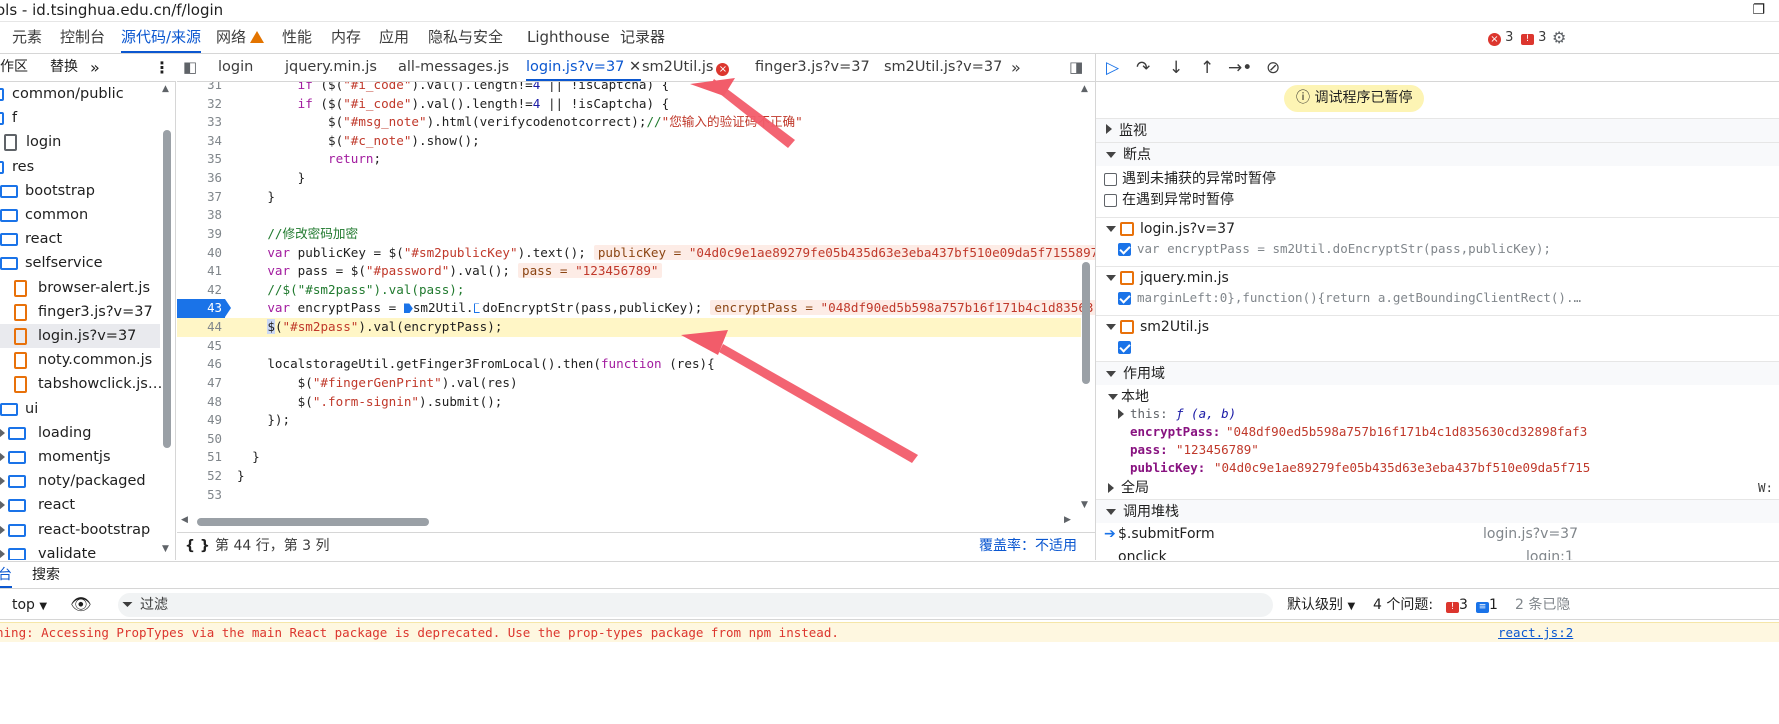 The height and width of the screenshot is (724, 1779). What do you see at coordinates (1112, 68) in the screenshot?
I see `resume-icon: ▷` at bounding box center [1112, 68].